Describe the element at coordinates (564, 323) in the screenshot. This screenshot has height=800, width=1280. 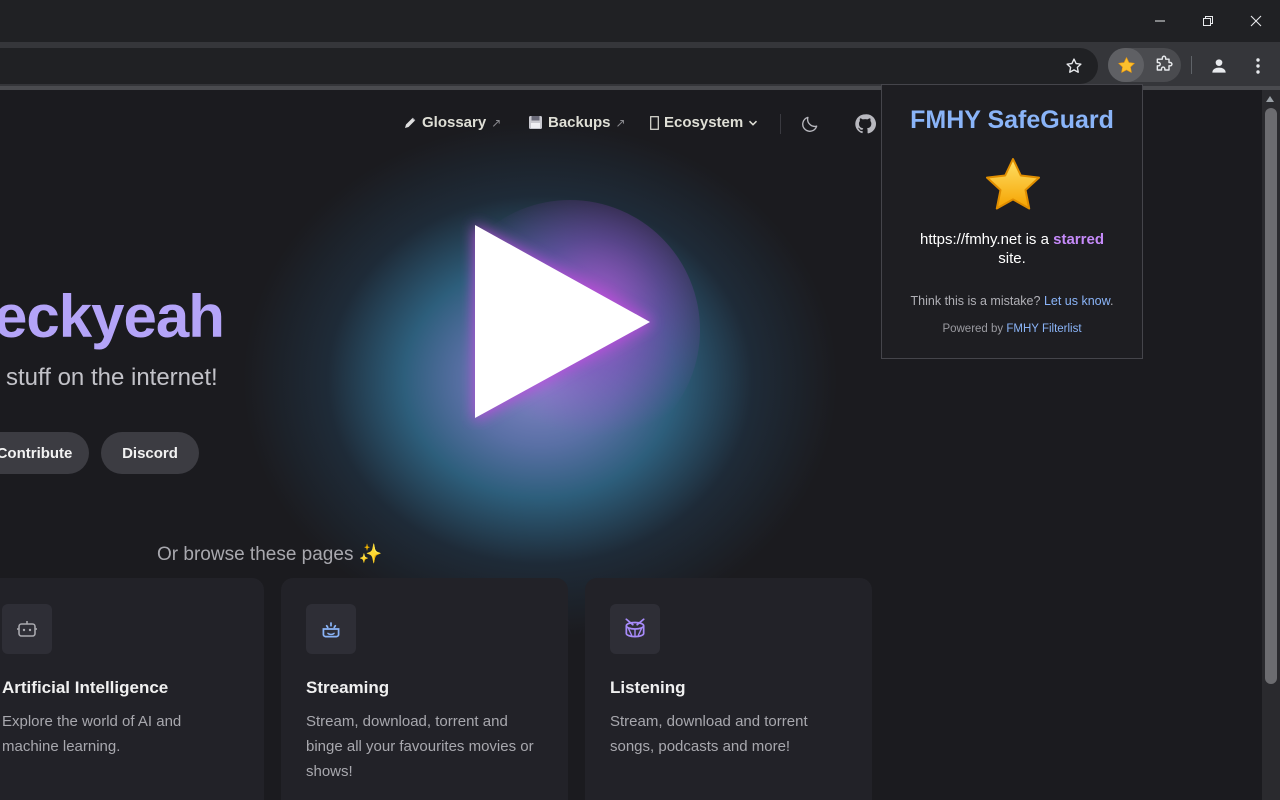
I see `play-logo-icon` at that location.